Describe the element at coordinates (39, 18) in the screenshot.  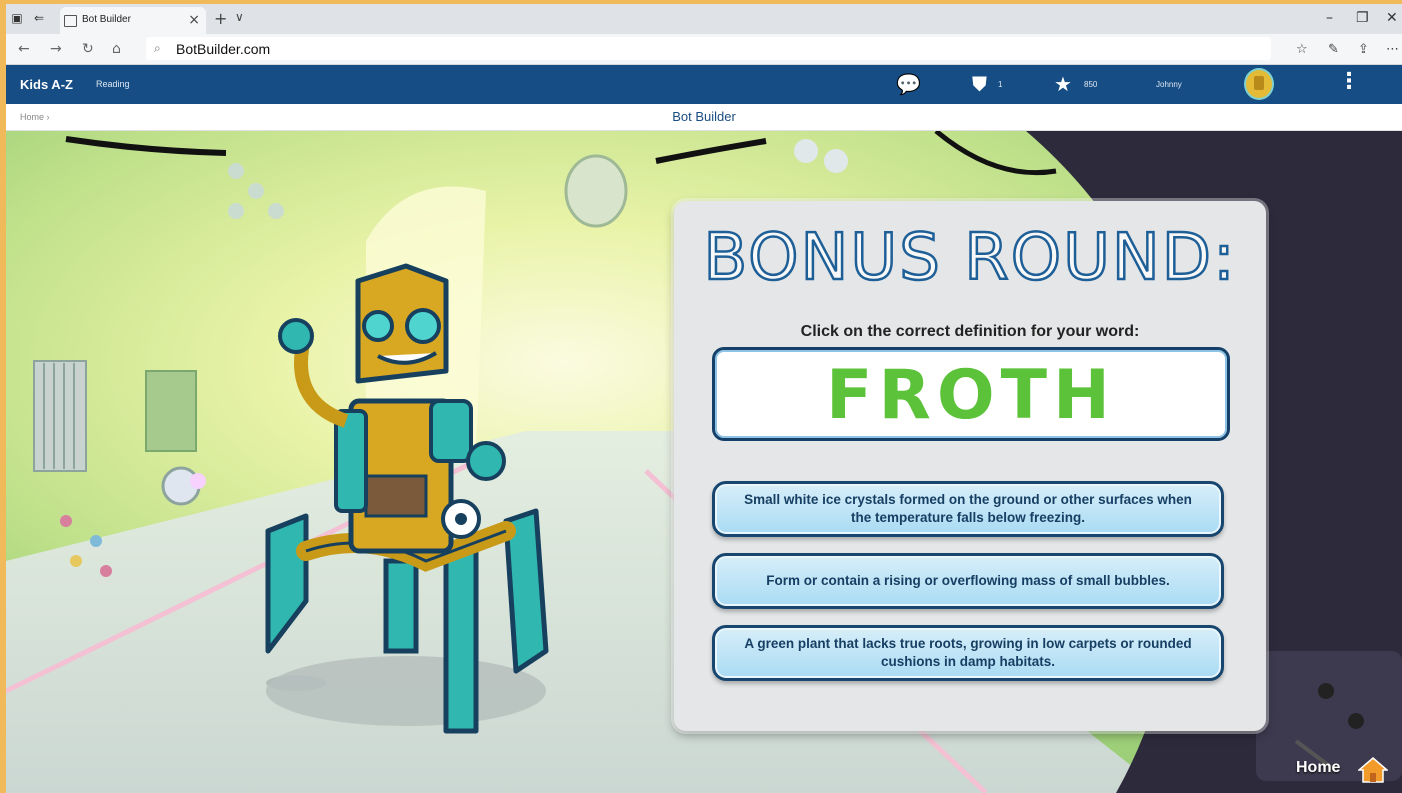
I see `set-aside-tabs-icon: ⇐` at that location.